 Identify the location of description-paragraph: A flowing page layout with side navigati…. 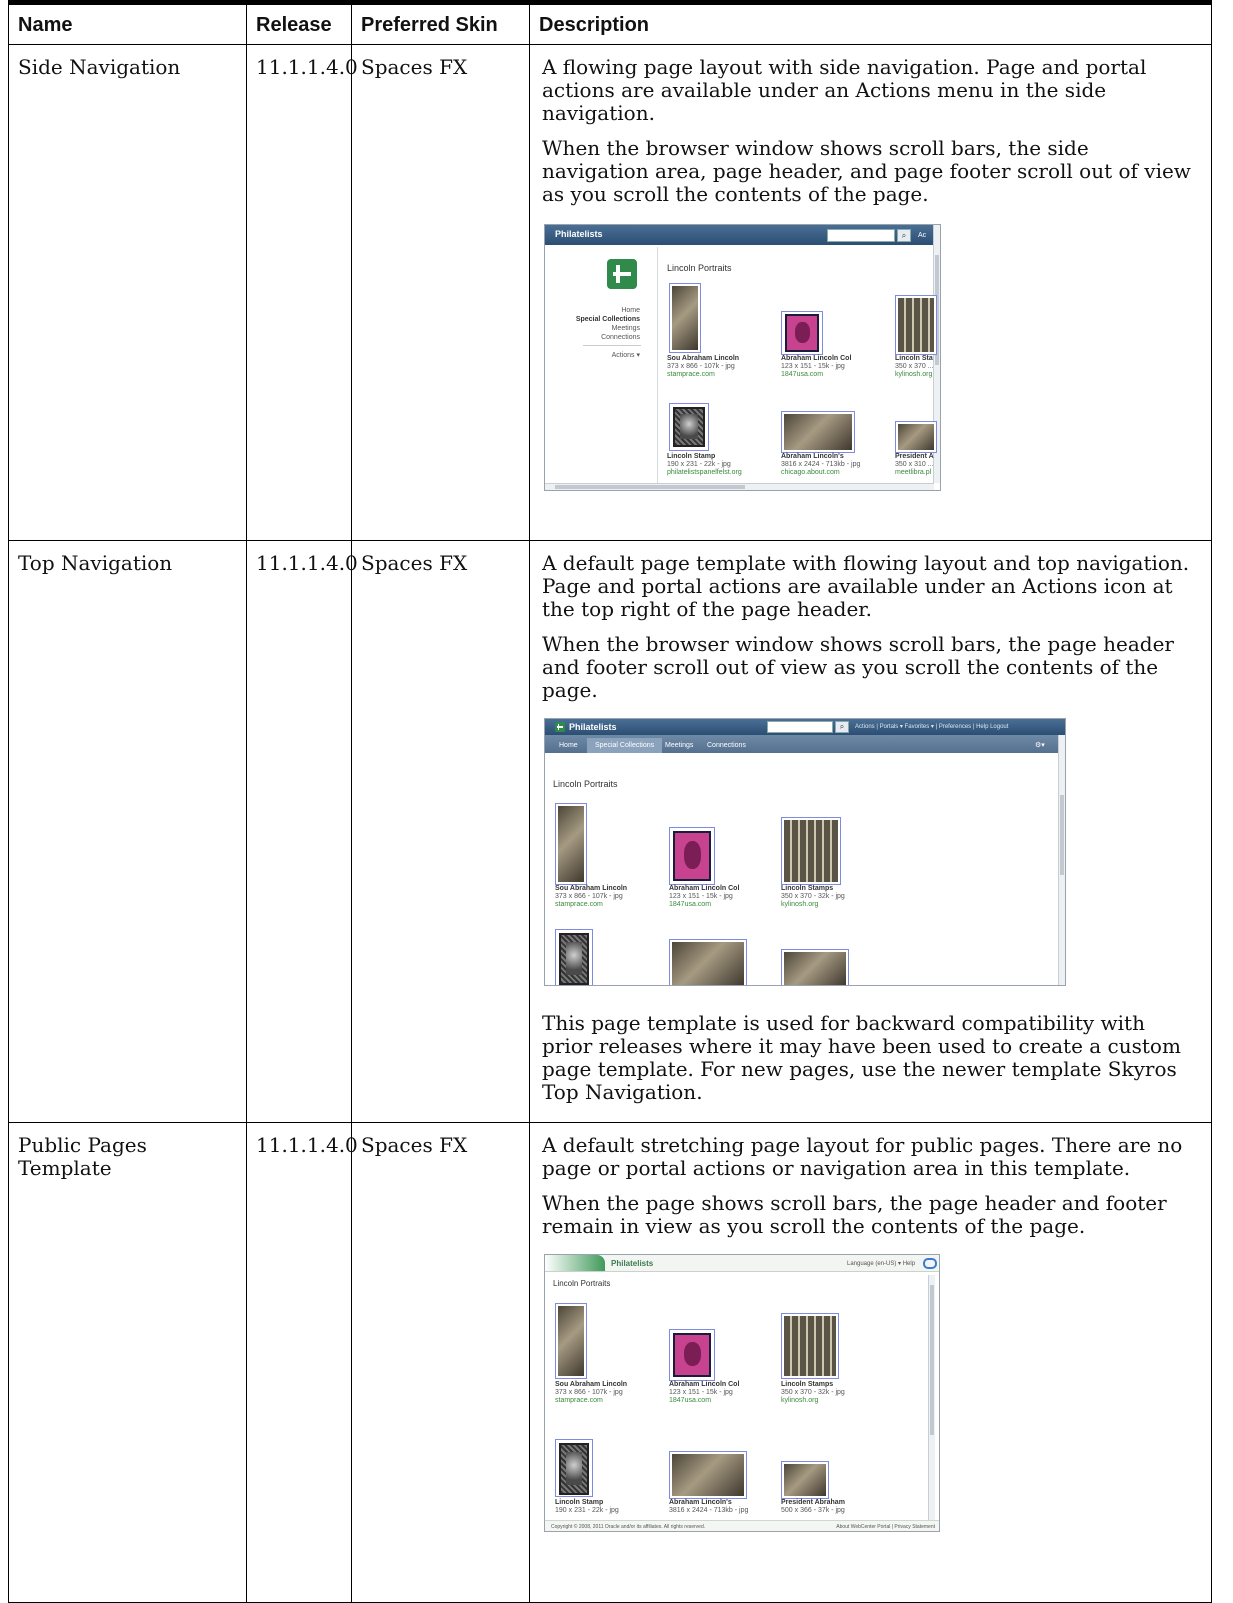
(844, 90).